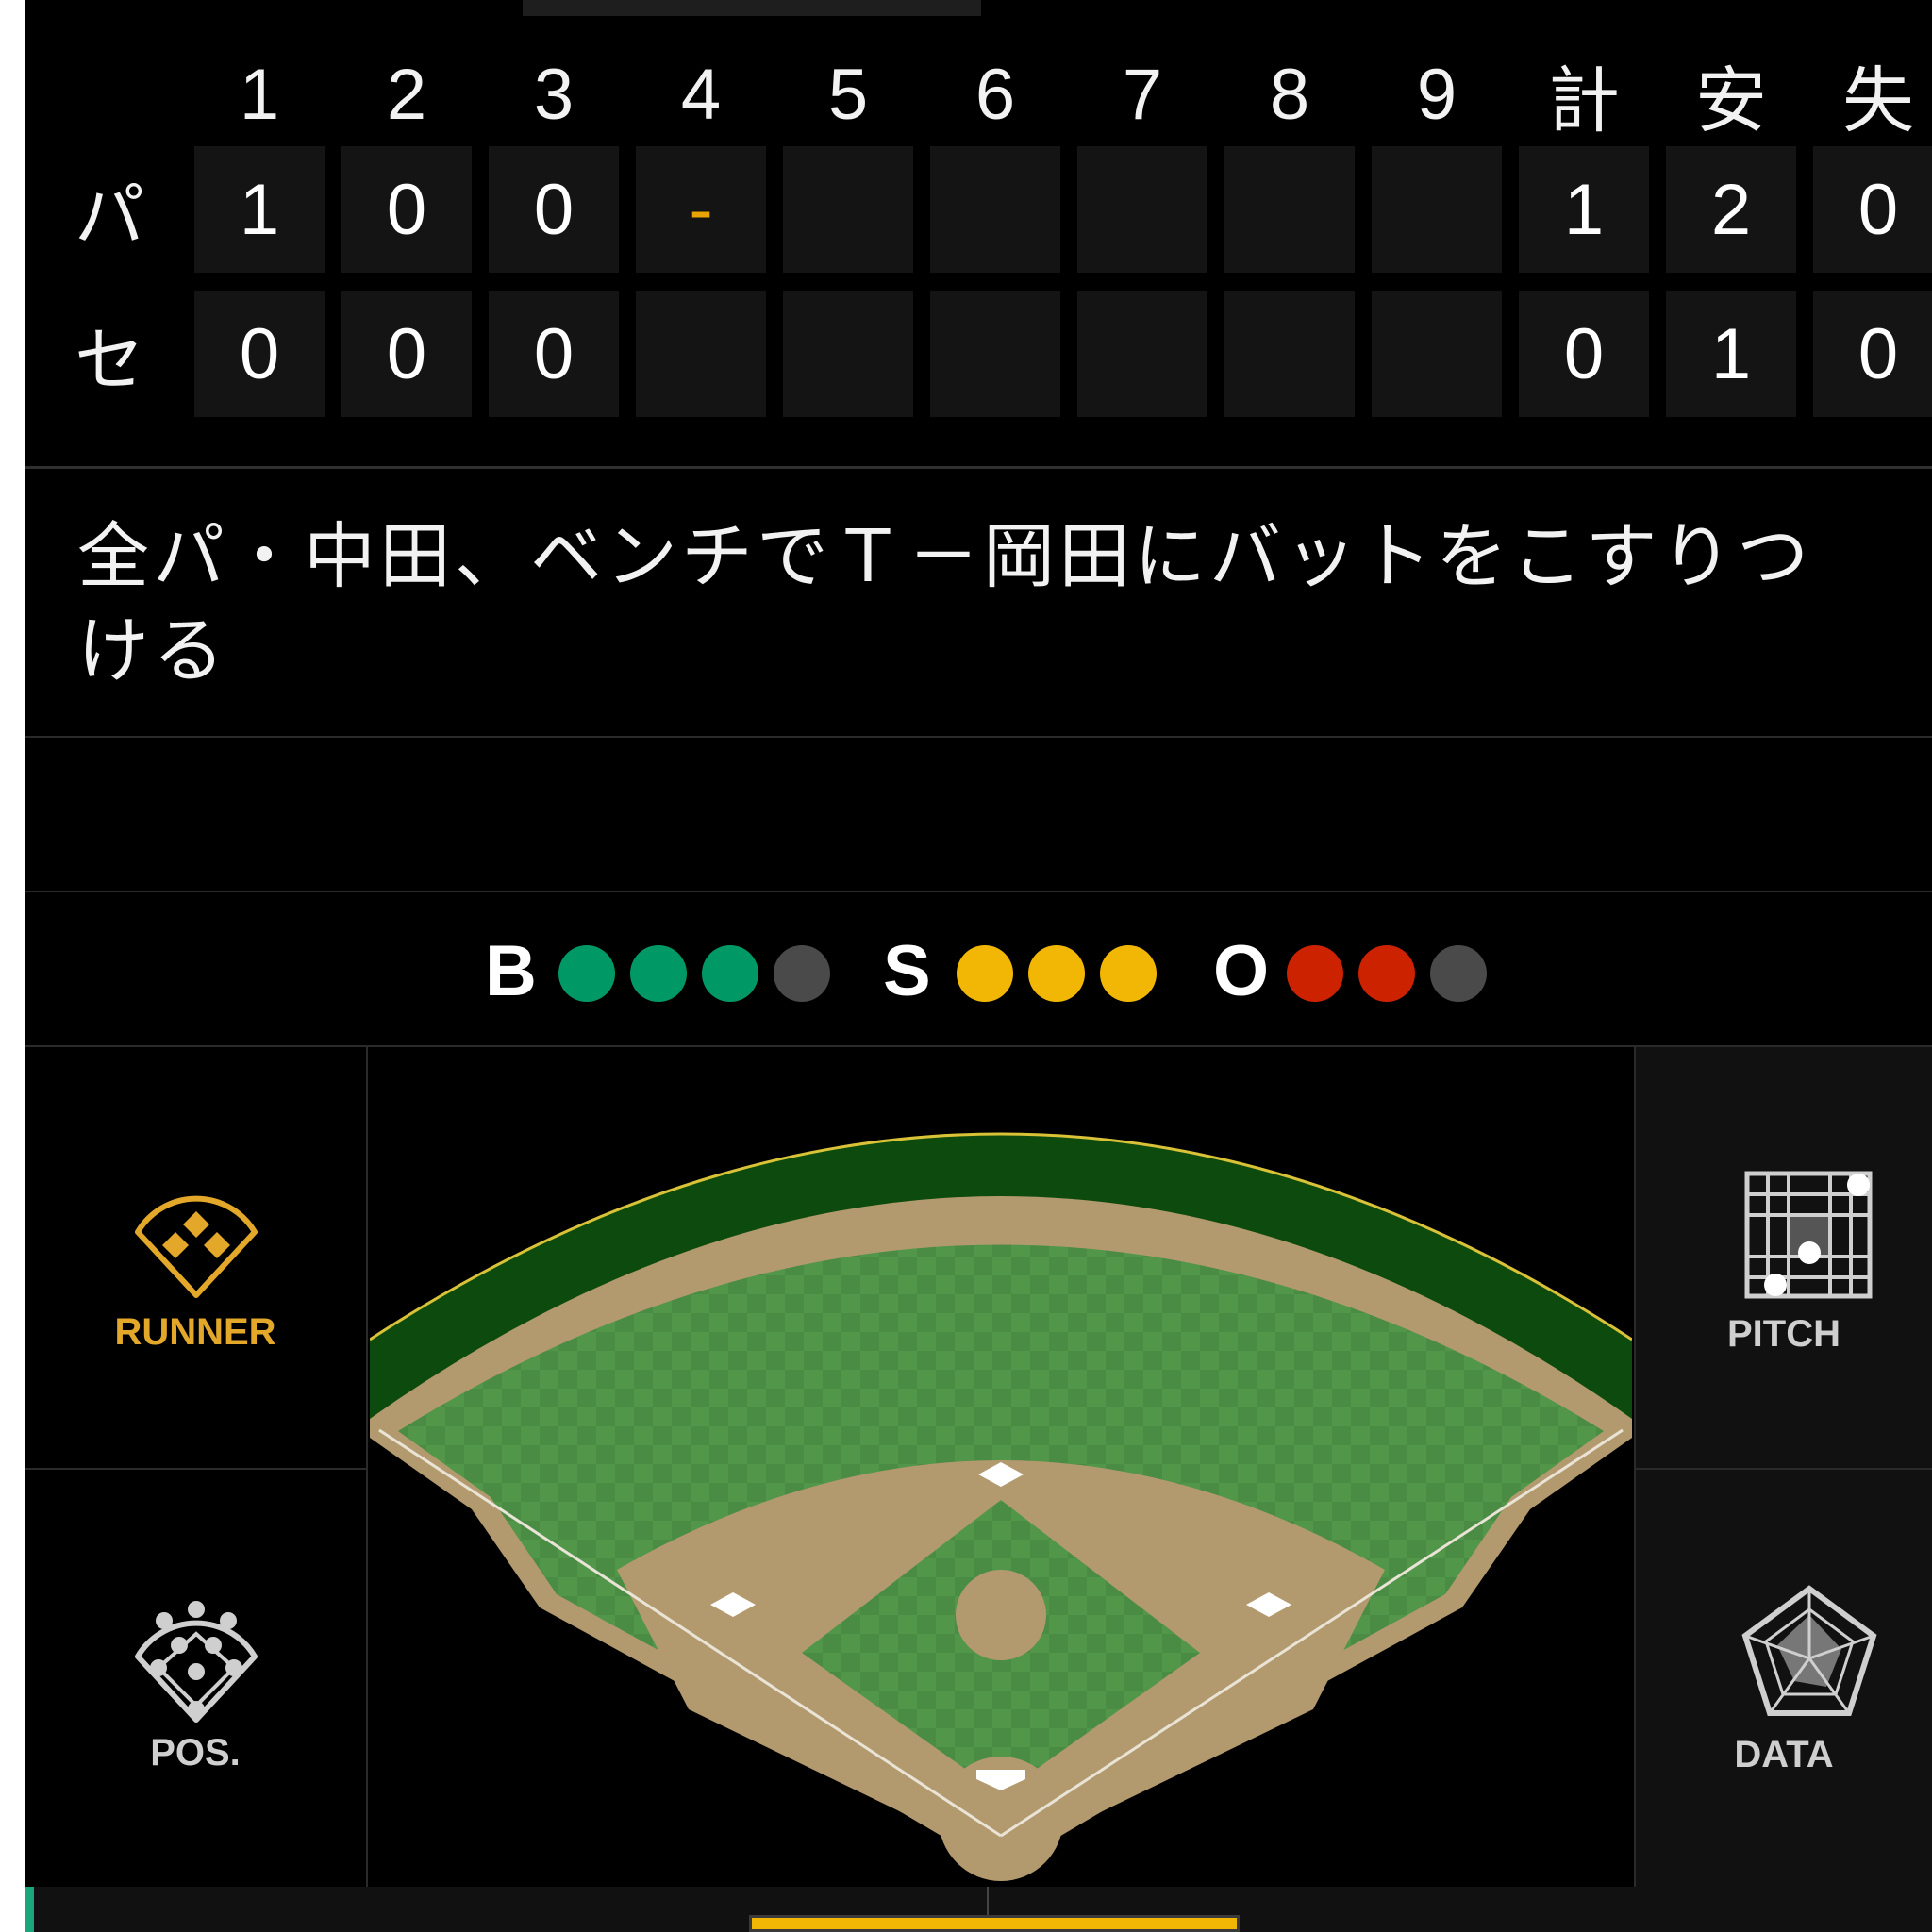 This screenshot has width=1932, height=1932. I want to click on commentary-line-2: ける, so click(152, 650).